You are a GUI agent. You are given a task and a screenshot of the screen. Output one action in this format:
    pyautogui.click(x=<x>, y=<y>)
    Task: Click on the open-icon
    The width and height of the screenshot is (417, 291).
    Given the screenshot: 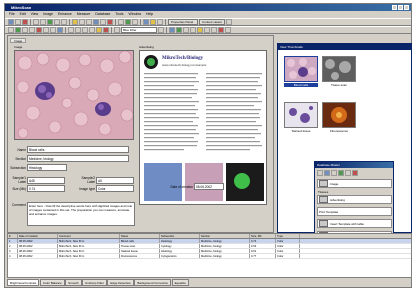 What is the action you would take?
    pyautogui.click(x=11, y=22)
    